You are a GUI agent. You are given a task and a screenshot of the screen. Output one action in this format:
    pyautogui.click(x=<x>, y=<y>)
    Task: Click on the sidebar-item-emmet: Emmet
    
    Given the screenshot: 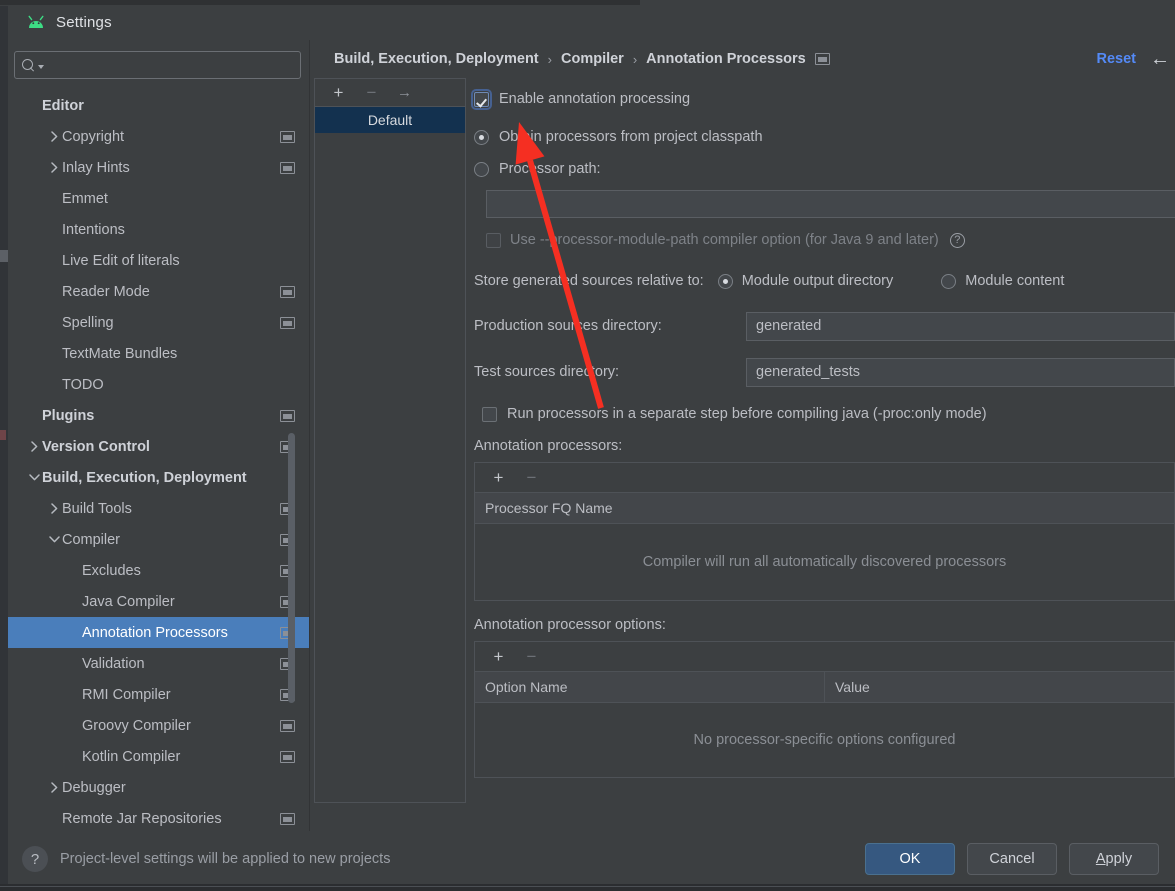 What is the action you would take?
    pyautogui.click(x=158, y=198)
    